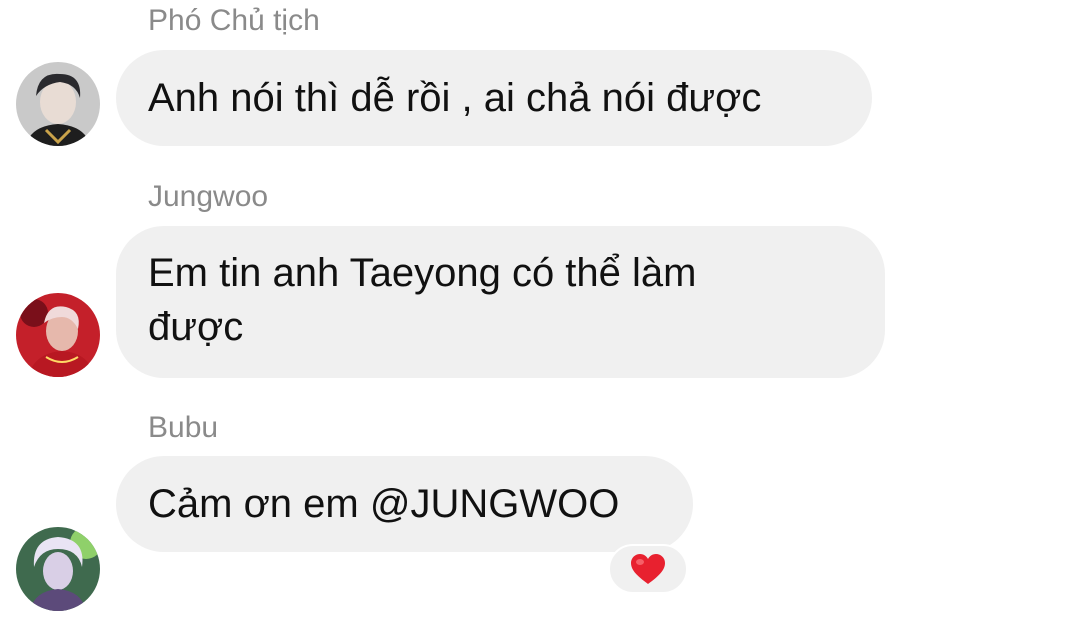 Image resolution: width=1080 pixels, height=644 pixels. Describe the element at coordinates (422, 273) in the screenshot. I see `message-text-line: Em tin anh Taeyong có thể làm` at that location.